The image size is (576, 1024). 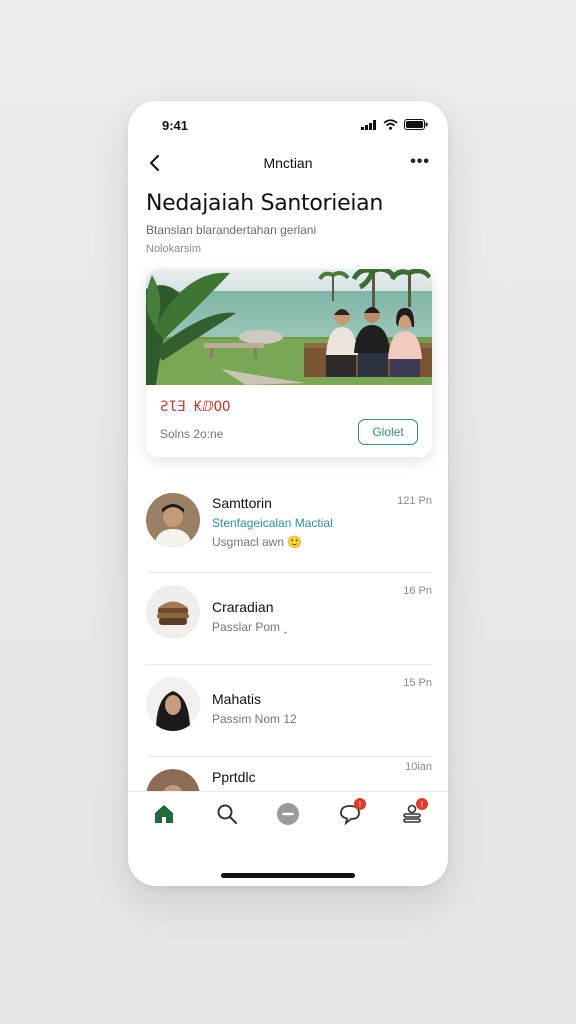 I want to click on status-time: 9:41, so click(x=175, y=125).